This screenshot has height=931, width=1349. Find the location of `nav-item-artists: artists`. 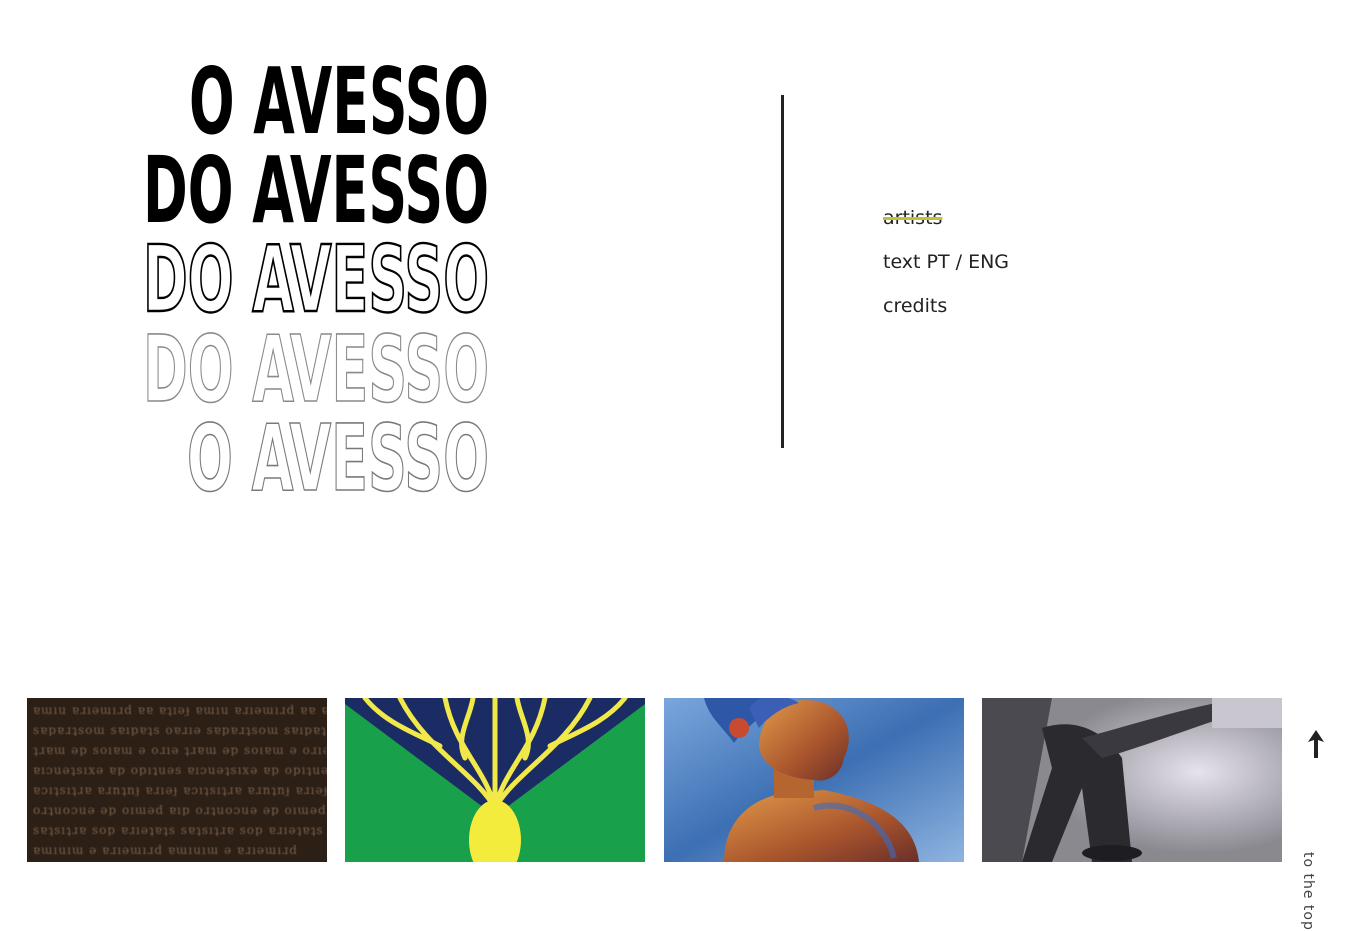

nav-item-artists: artists is located at coordinates (946, 225).